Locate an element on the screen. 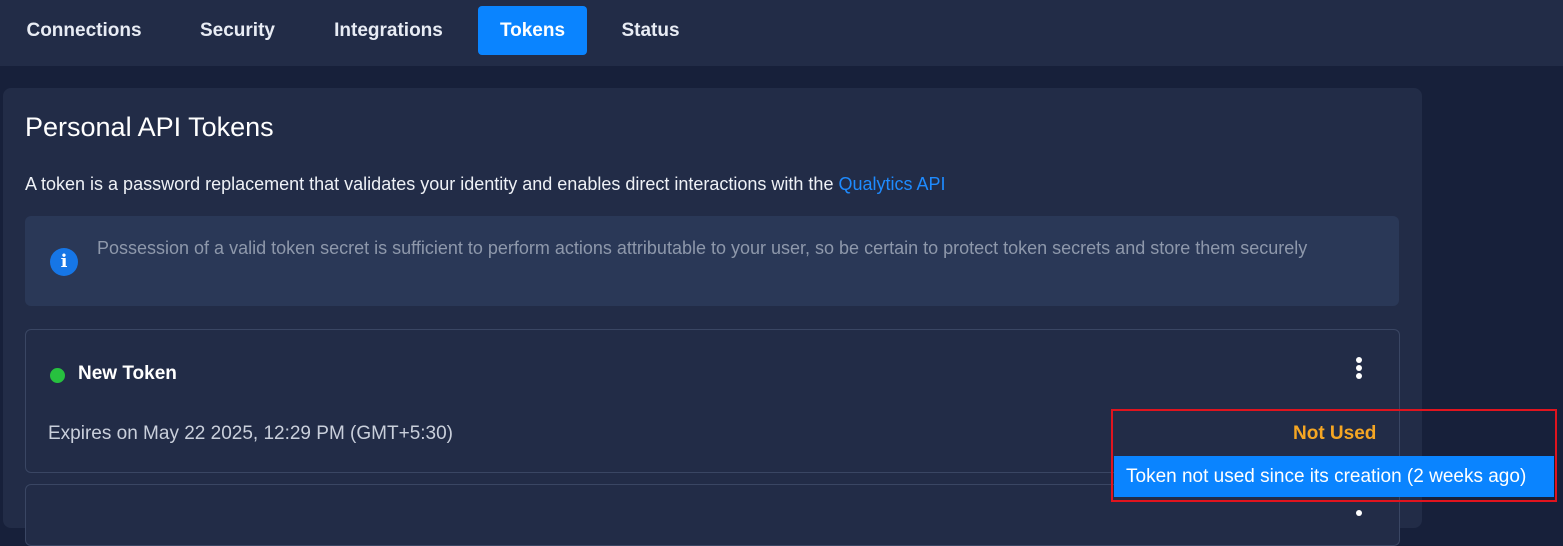 The width and height of the screenshot is (1563, 546). tab-status: Status is located at coordinates (650, 30).